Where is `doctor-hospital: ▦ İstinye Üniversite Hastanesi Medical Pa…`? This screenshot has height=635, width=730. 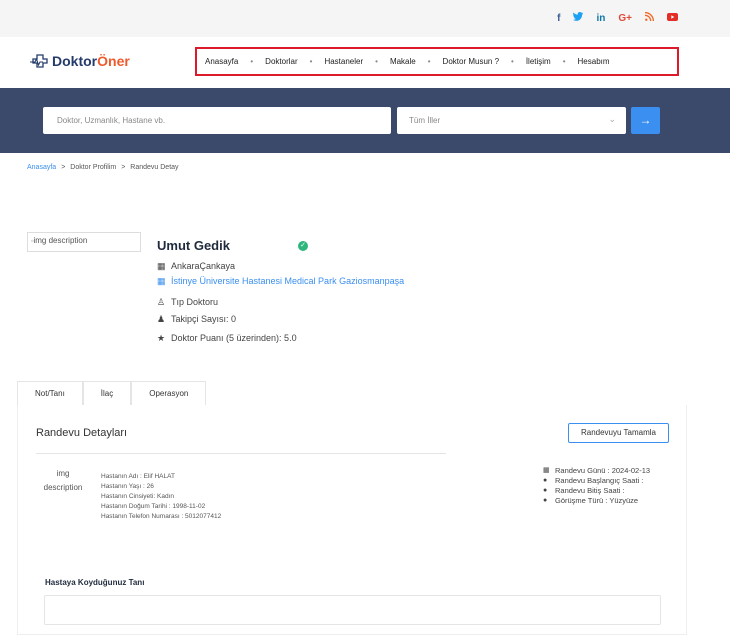
doctor-hospital: ▦ İstinye Üniversite Hastanesi Medical Pa… is located at coordinates (280, 281).